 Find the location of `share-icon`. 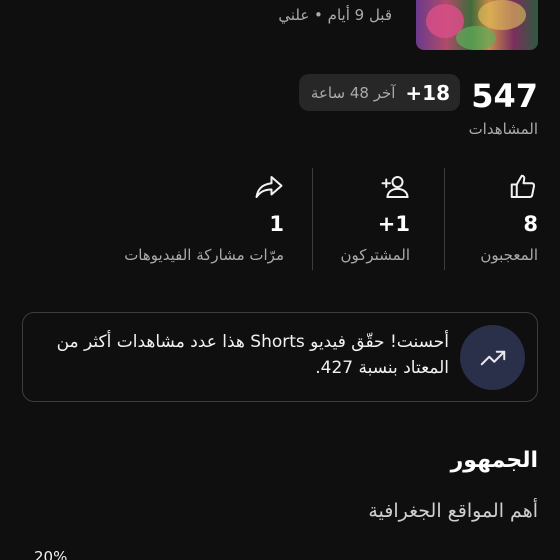

share-icon is located at coordinates (269, 187).